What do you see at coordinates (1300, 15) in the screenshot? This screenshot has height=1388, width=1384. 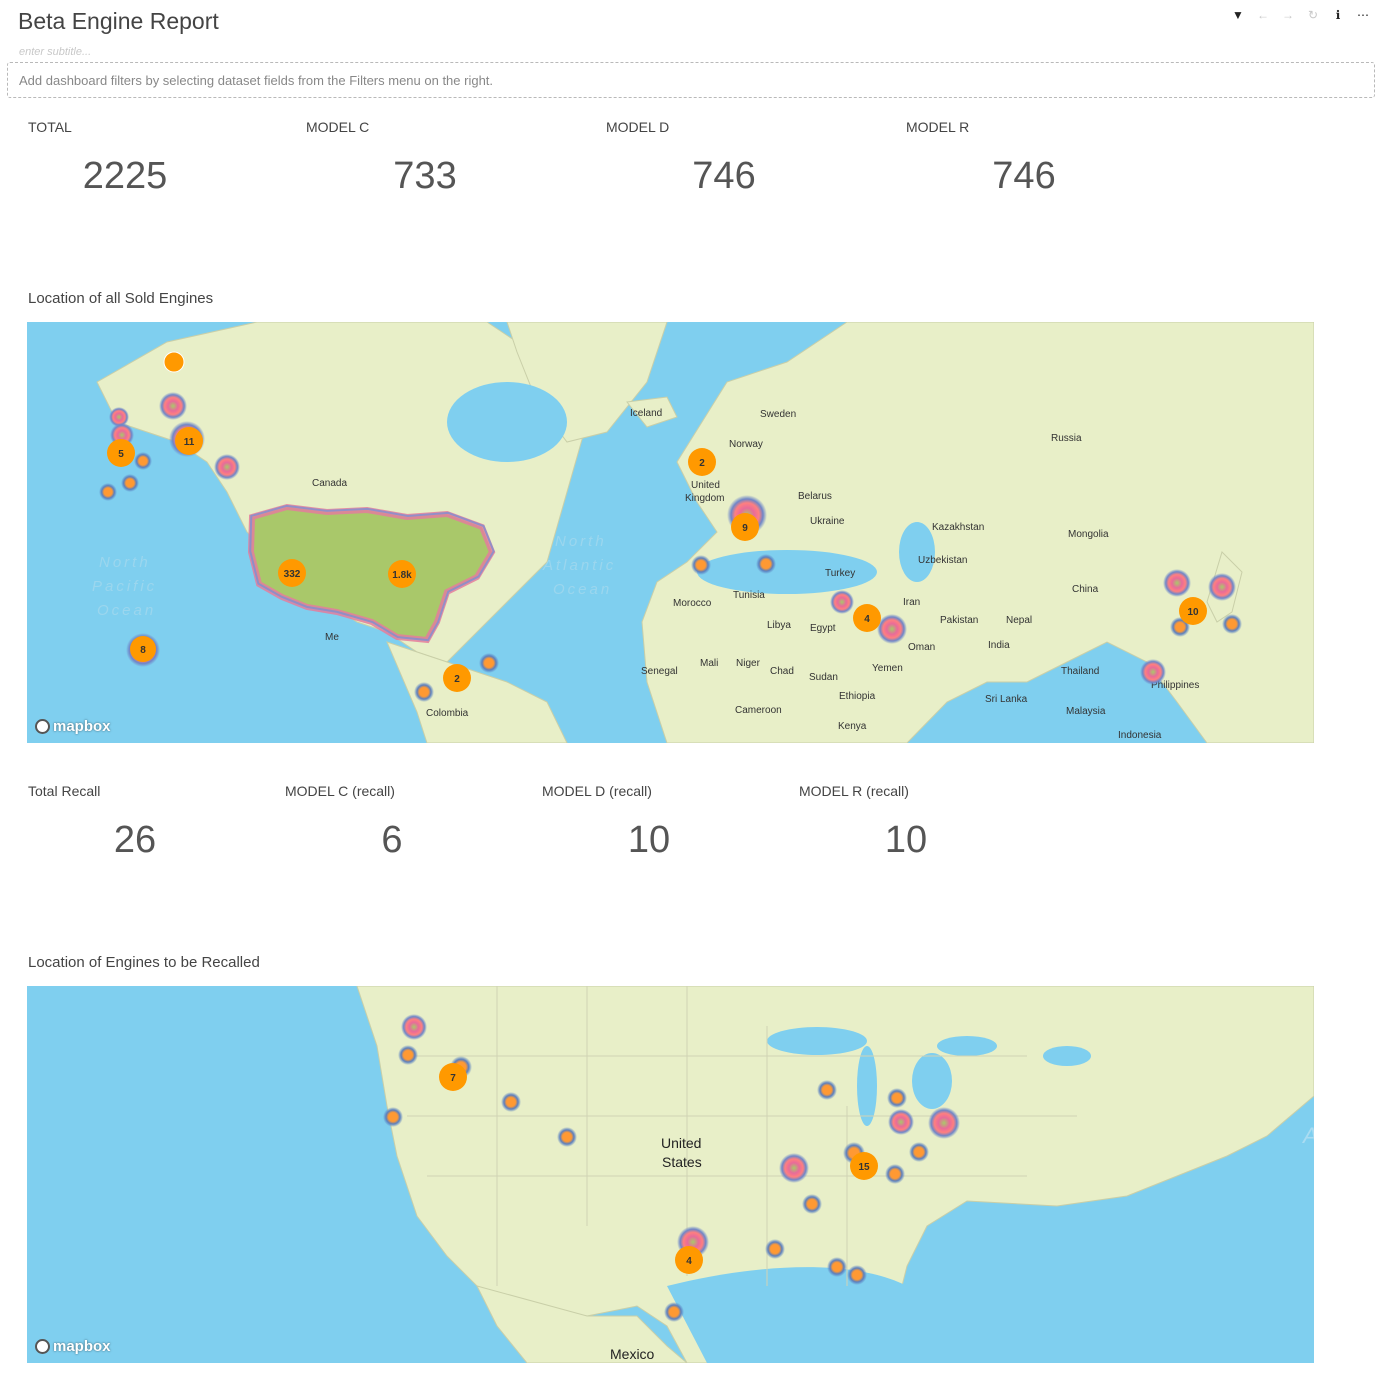 I see `toolbar: ▼ ← → ↻ ℹ ⋯` at bounding box center [1300, 15].